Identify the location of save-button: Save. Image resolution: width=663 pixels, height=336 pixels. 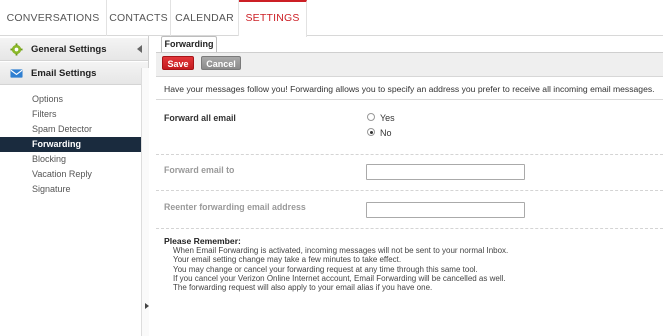
(178, 63).